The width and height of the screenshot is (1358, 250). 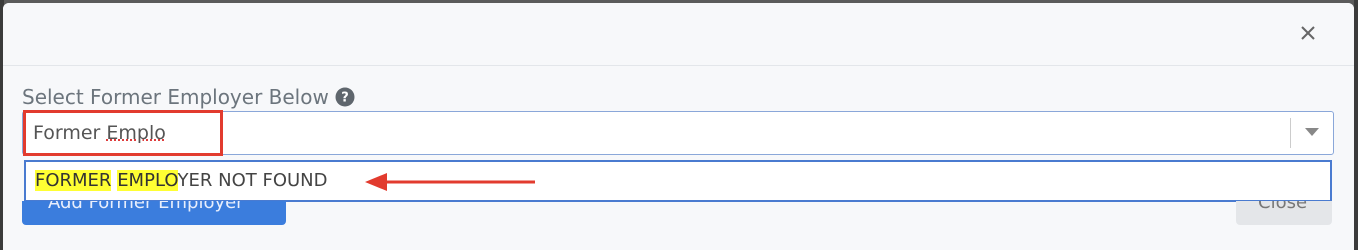 What do you see at coordinates (136, 133) in the screenshot?
I see `spellcheck-word: Emplo` at bounding box center [136, 133].